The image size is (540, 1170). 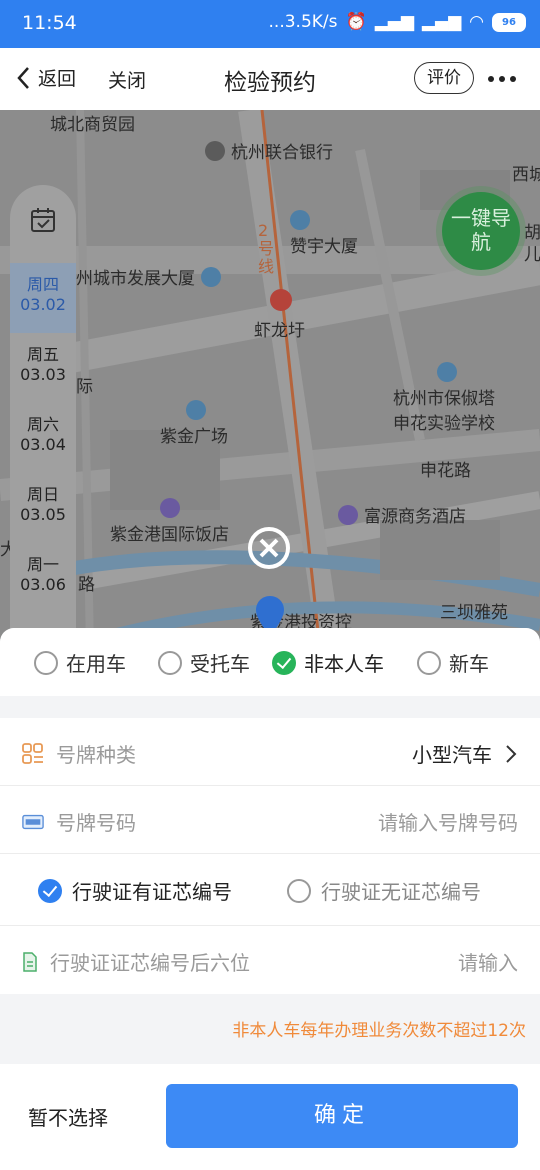 I want to click on map-label: 城北商贸园, so click(x=92, y=125).